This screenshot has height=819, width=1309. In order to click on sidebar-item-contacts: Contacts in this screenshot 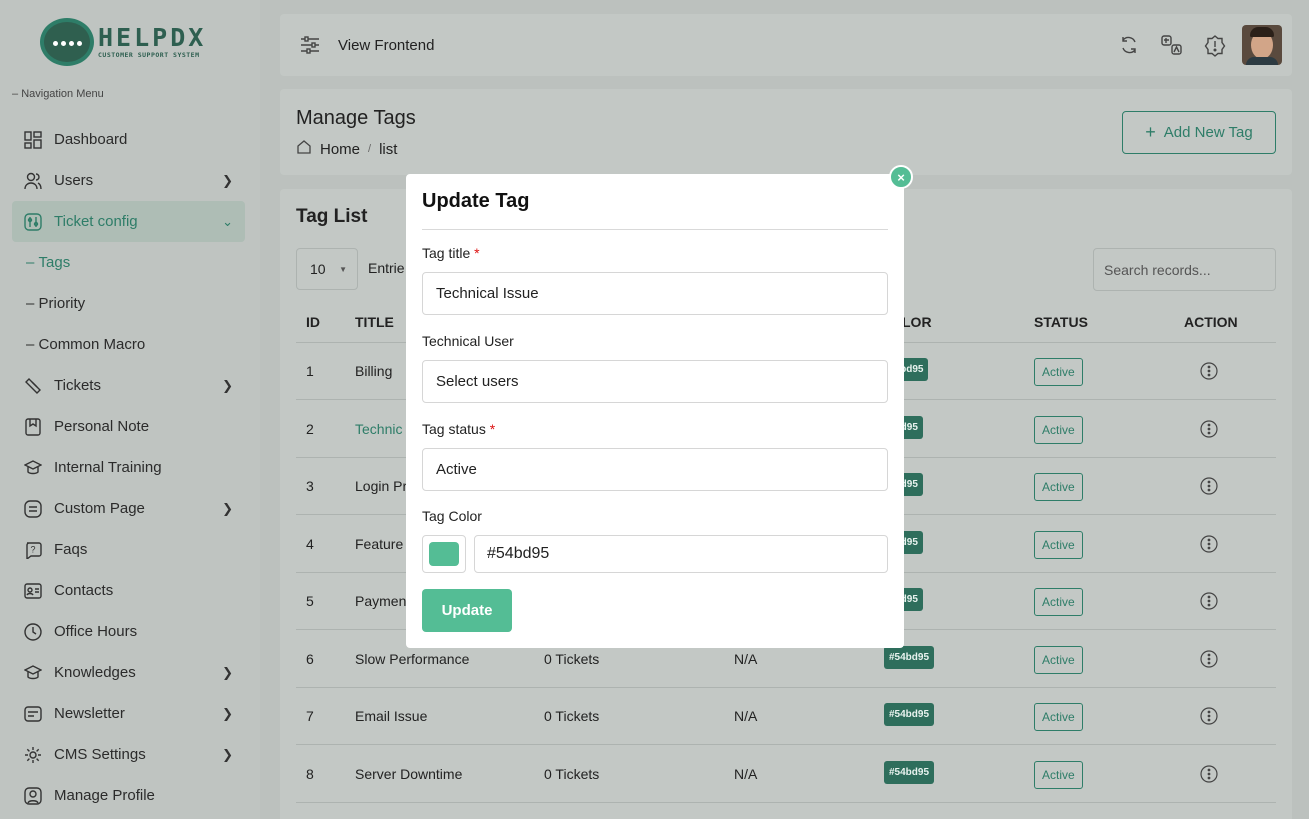, I will do `click(128, 590)`.